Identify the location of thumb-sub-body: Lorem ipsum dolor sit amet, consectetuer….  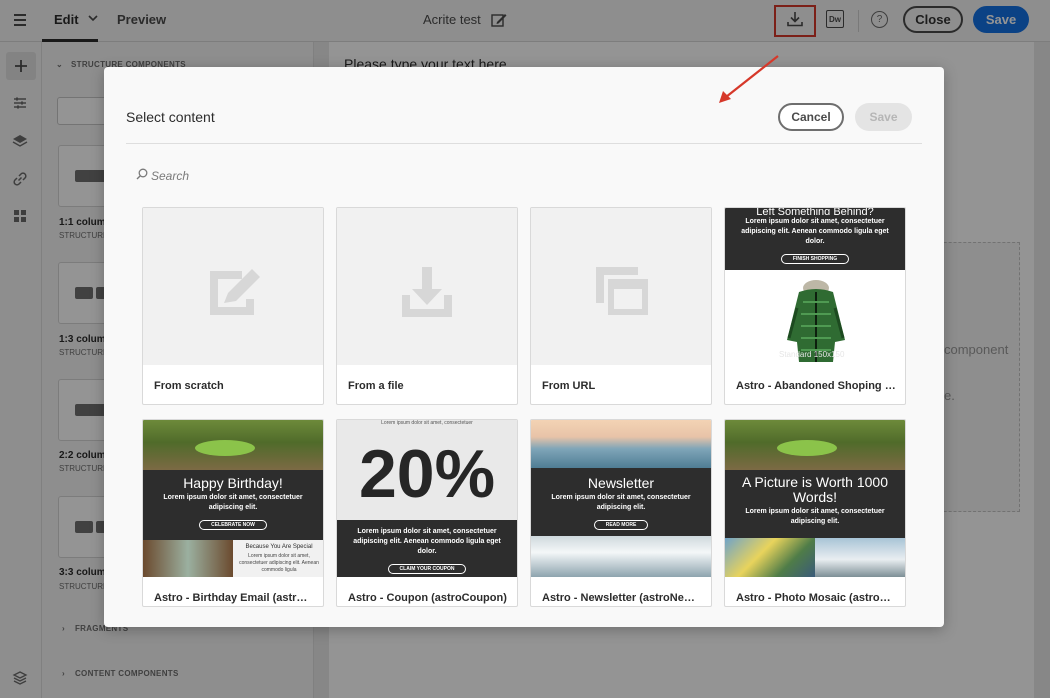
(279, 563).